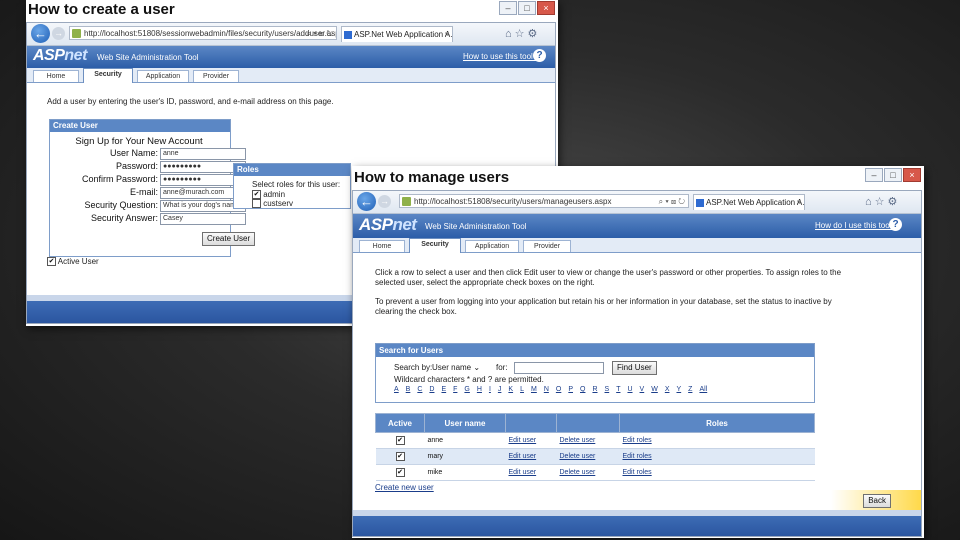  I want to click on search-by-select: User name ⌄, so click(456, 367).